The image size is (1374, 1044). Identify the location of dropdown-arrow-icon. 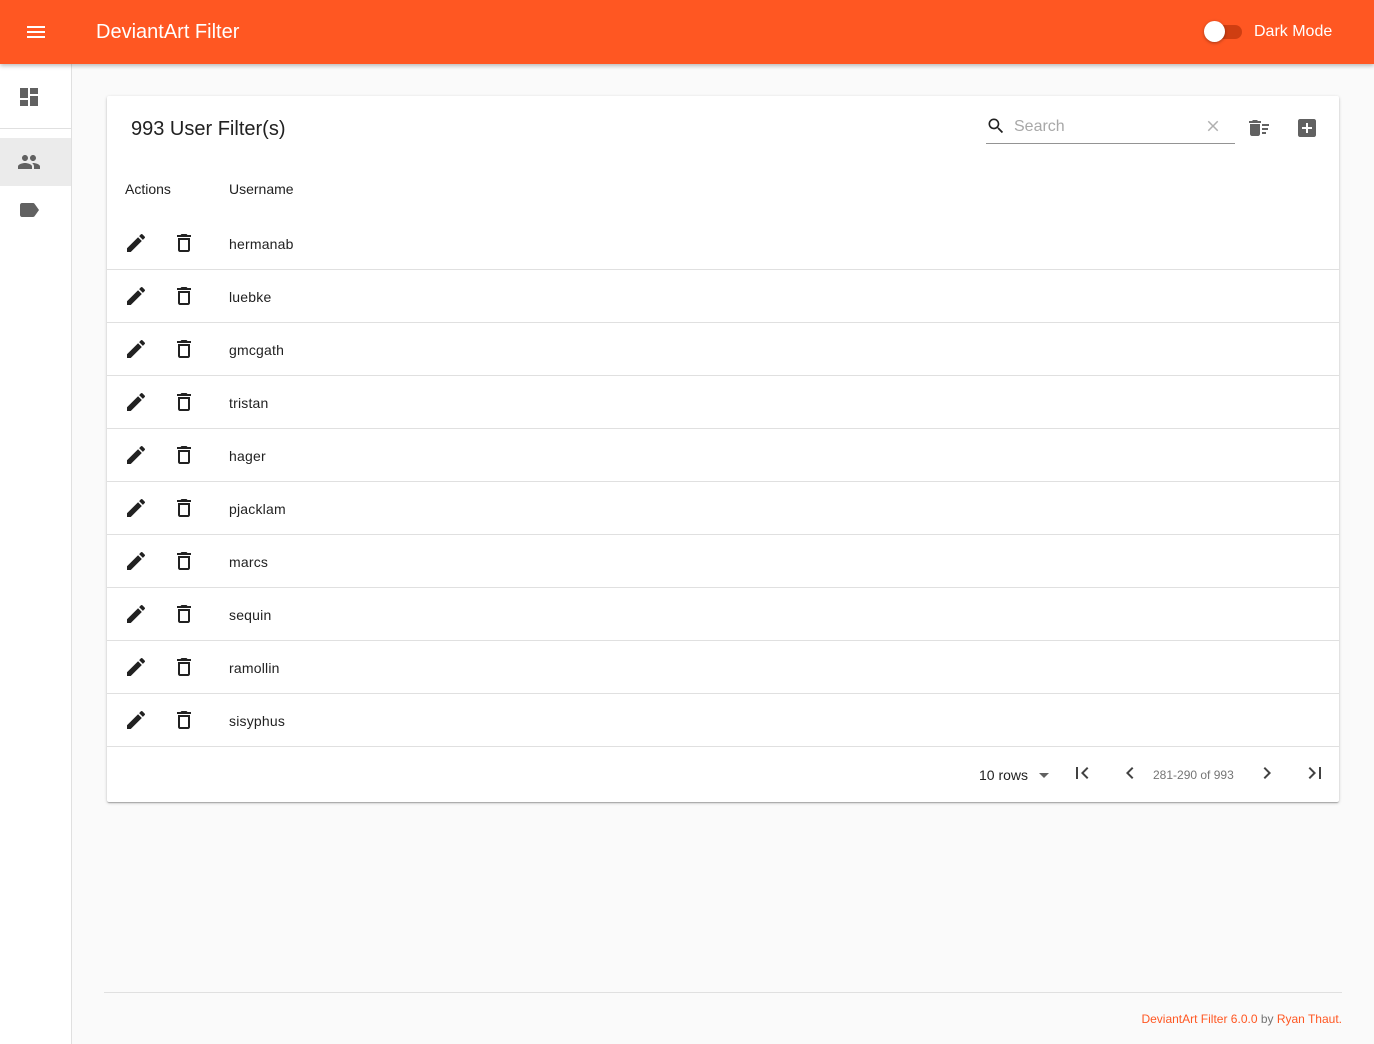
(1044, 775).